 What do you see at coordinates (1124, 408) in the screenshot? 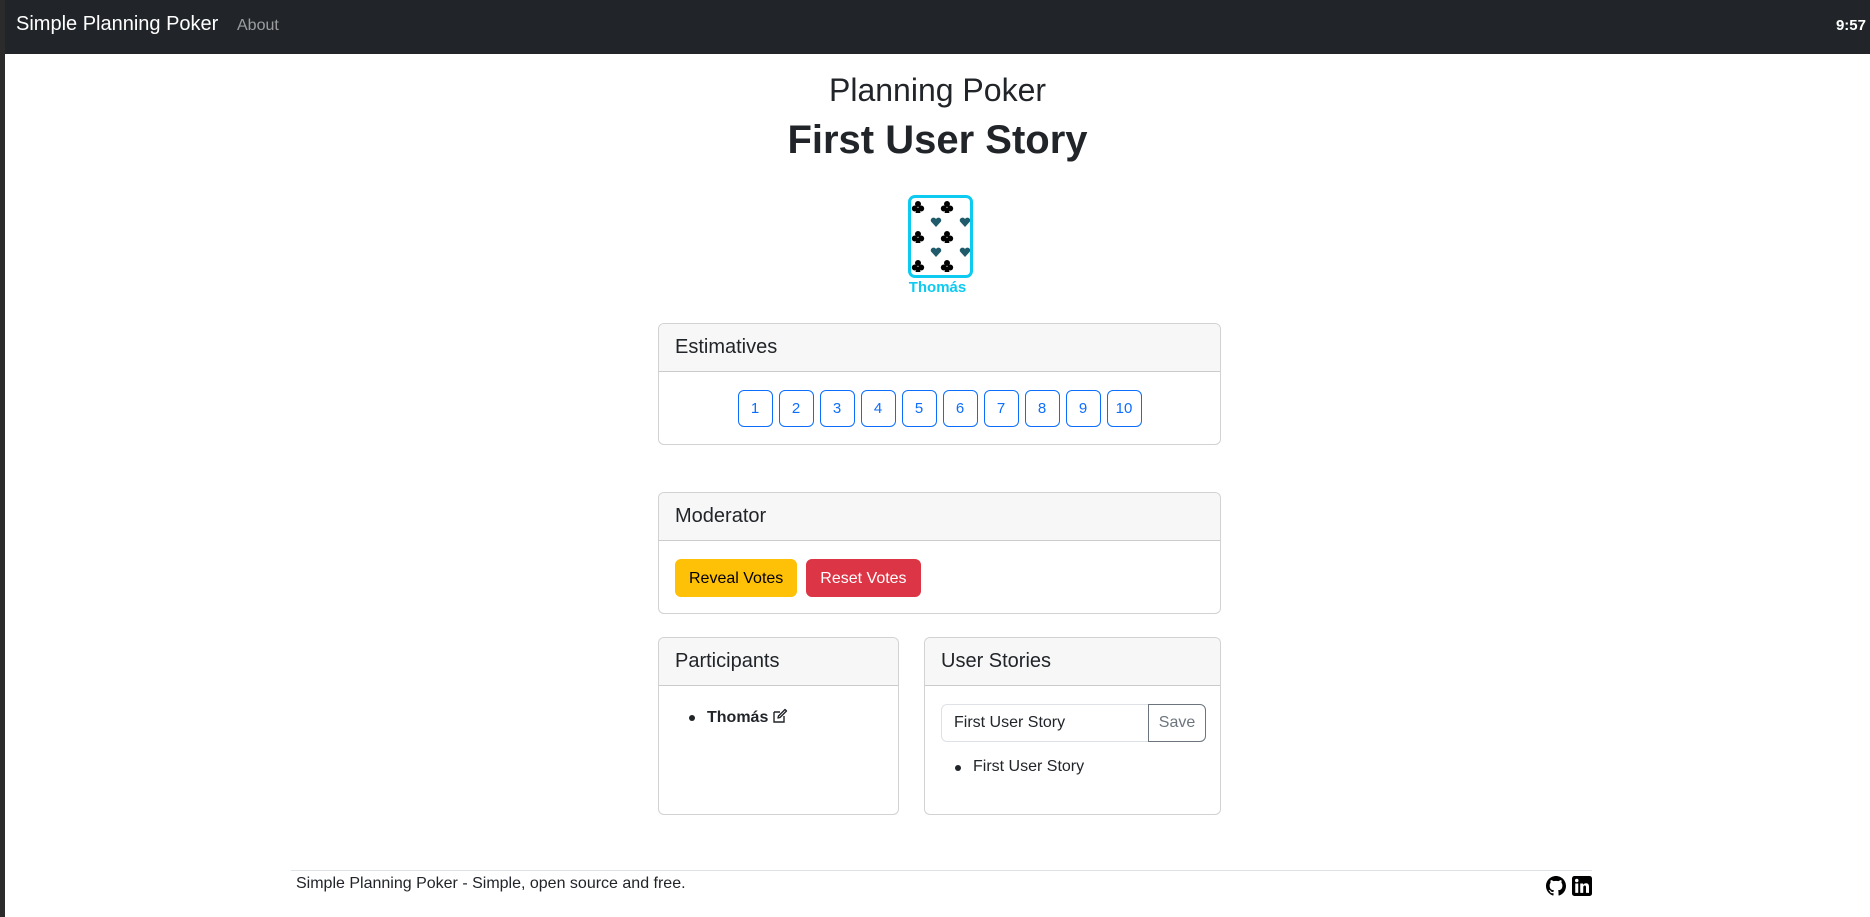
I see `estimate-button-10: 10` at bounding box center [1124, 408].